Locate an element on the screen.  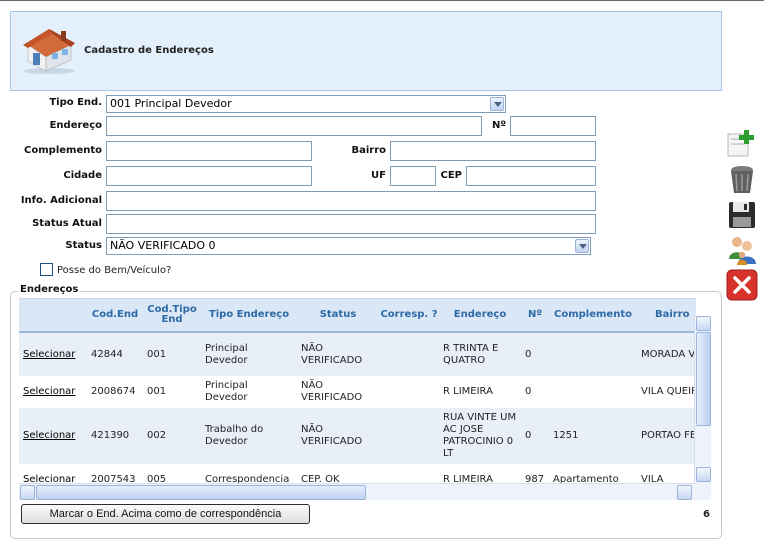
scroll-down-icon is located at coordinates (703, 474).